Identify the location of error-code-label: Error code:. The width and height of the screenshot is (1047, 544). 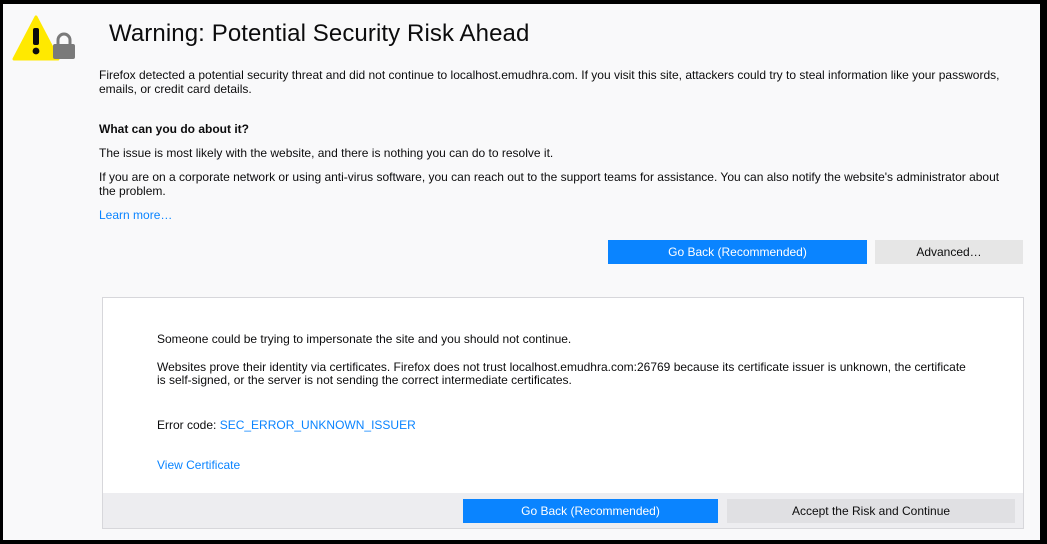
(188, 425).